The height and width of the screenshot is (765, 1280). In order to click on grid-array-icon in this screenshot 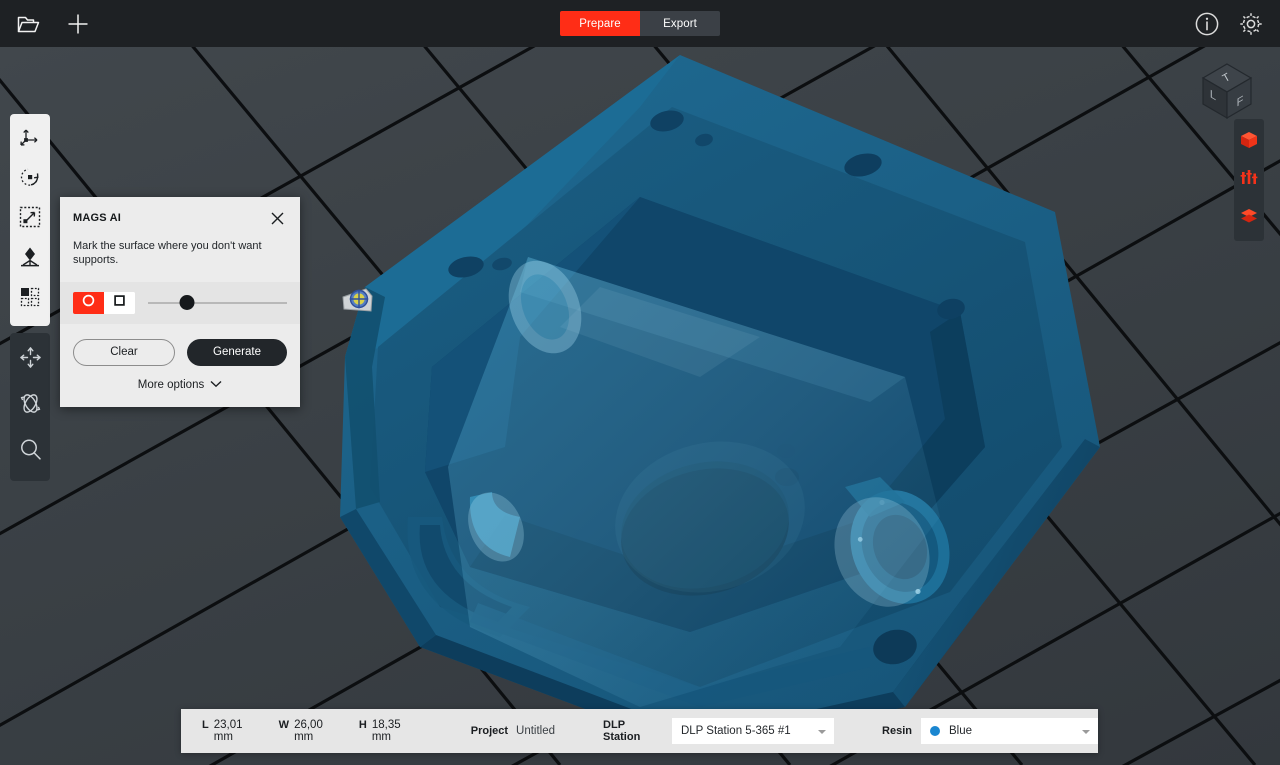, I will do `click(30, 299)`.